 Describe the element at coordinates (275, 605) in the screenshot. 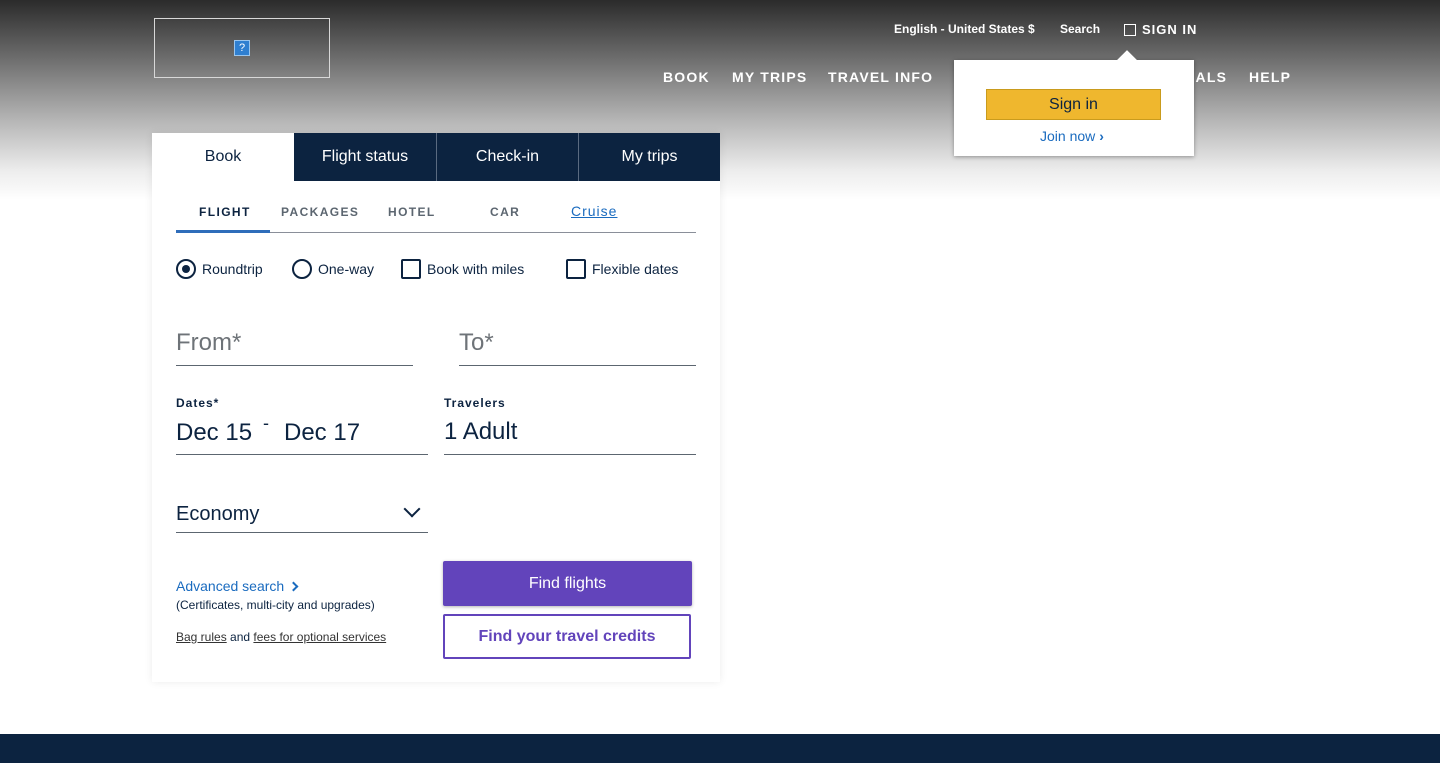

I see `advanced-search-subtext: (Certificates, multi-city and upgrades)` at that location.